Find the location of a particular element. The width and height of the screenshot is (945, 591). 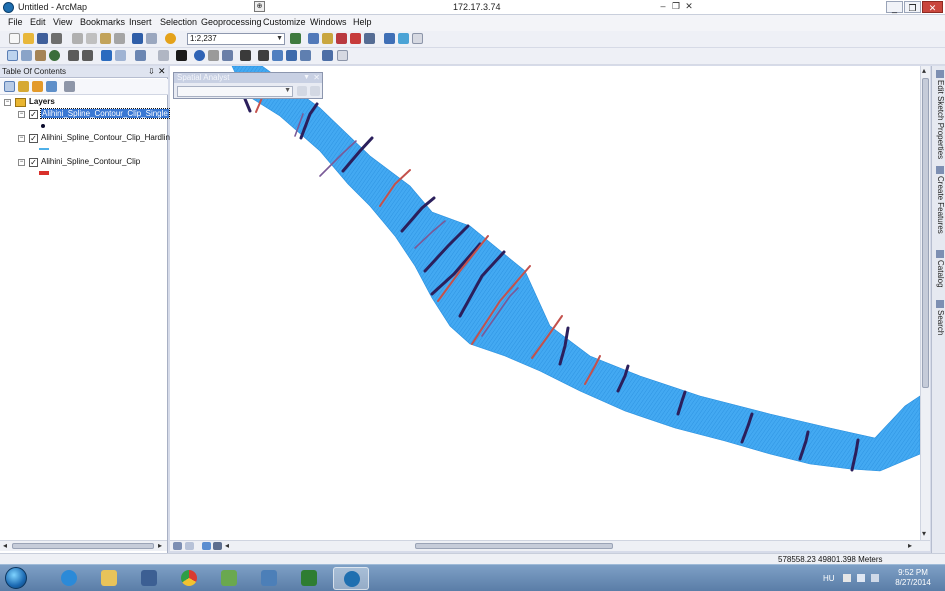

menu-edit: Edit is located at coordinates (38, 22).